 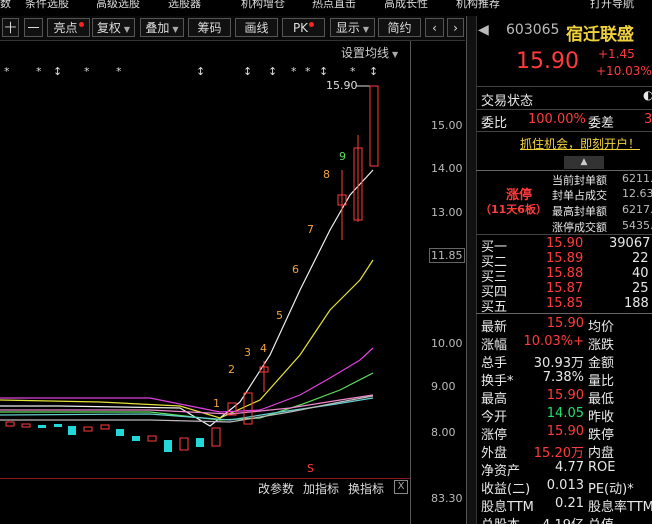 I want to click on stock-code: 603065, so click(x=533, y=30).